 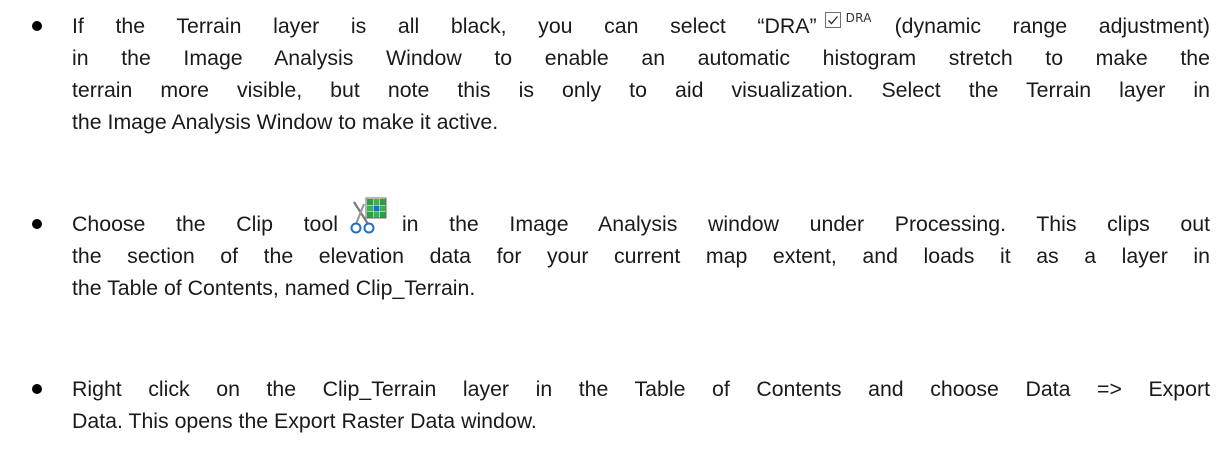 What do you see at coordinates (832, 20) in the screenshot?
I see `checkbox-icon` at bounding box center [832, 20].